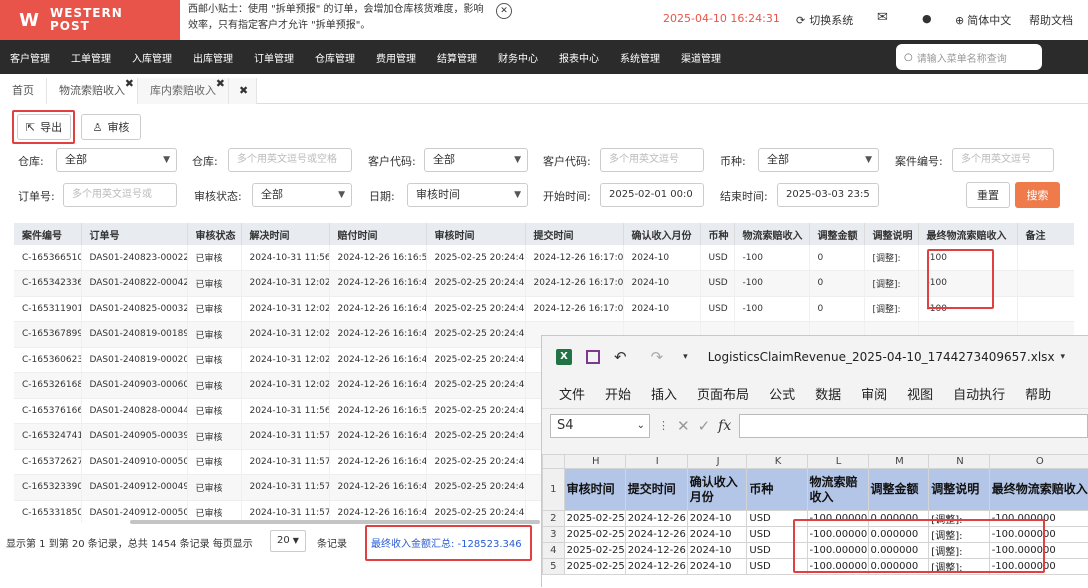 The width and height of the screenshot is (1088, 588). Describe the element at coordinates (30, 57) in the screenshot. I see `nav-item: 客户管理` at that location.